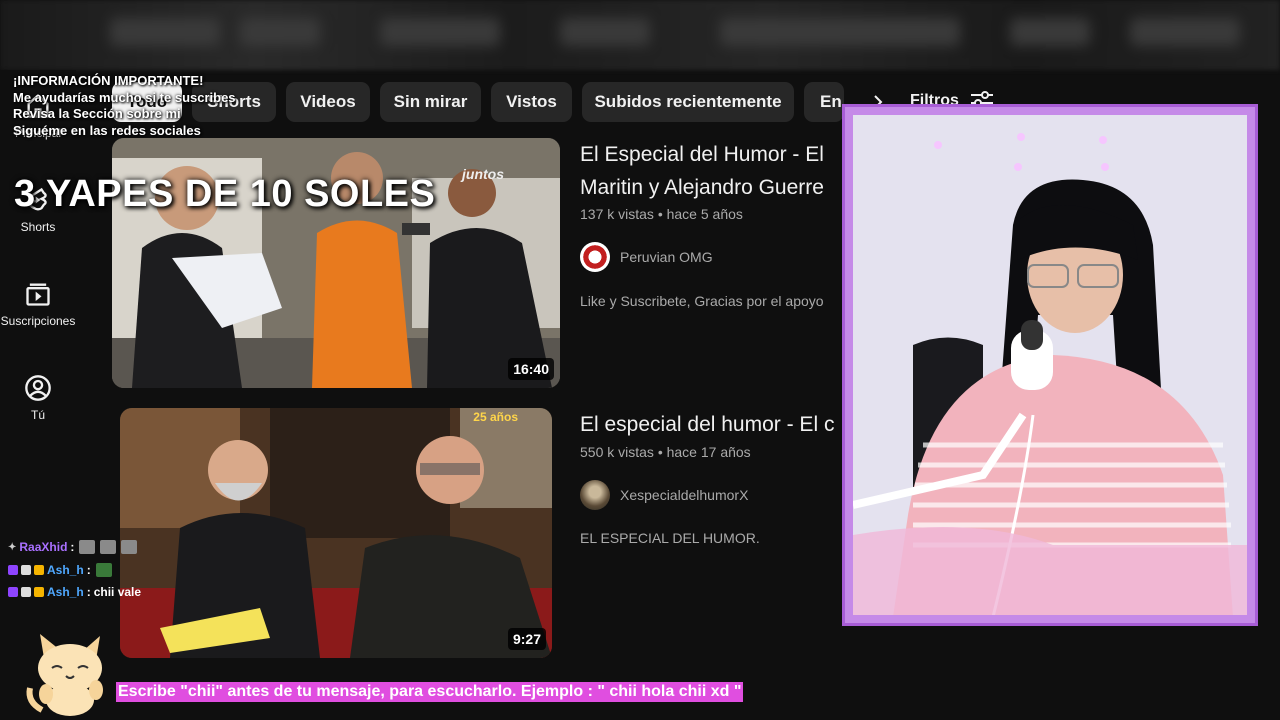  I want to click on video-title: El especial del humor - El c, so click(709, 424).